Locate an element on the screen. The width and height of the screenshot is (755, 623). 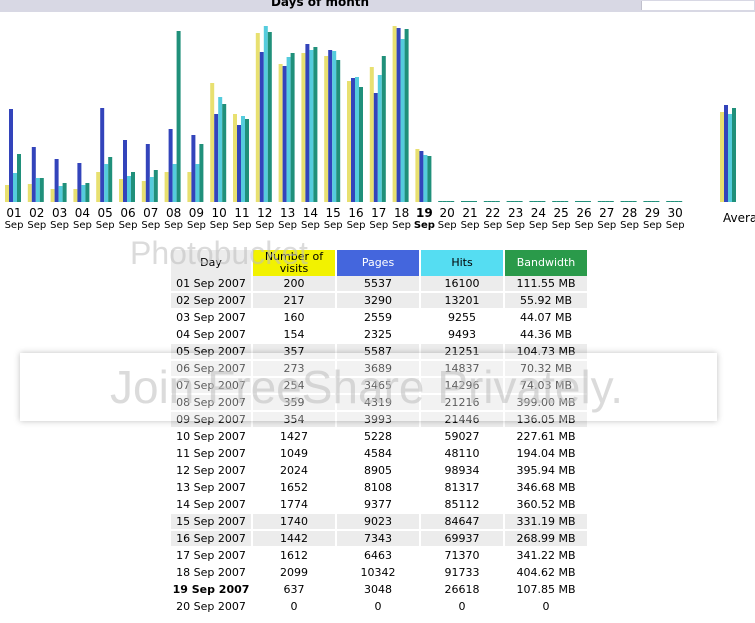
cell-day: 10 Sep 2007 is located at coordinates (211, 437).